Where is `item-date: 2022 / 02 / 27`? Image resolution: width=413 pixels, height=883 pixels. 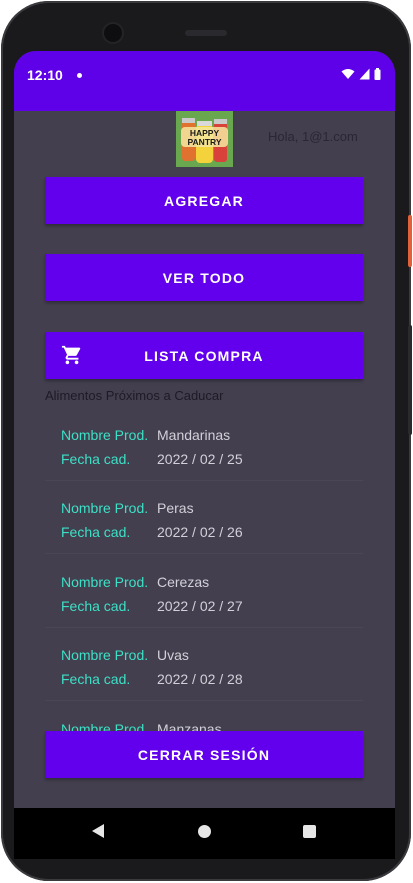
item-date: 2022 / 02 / 27 is located at coordinates (200, 606).